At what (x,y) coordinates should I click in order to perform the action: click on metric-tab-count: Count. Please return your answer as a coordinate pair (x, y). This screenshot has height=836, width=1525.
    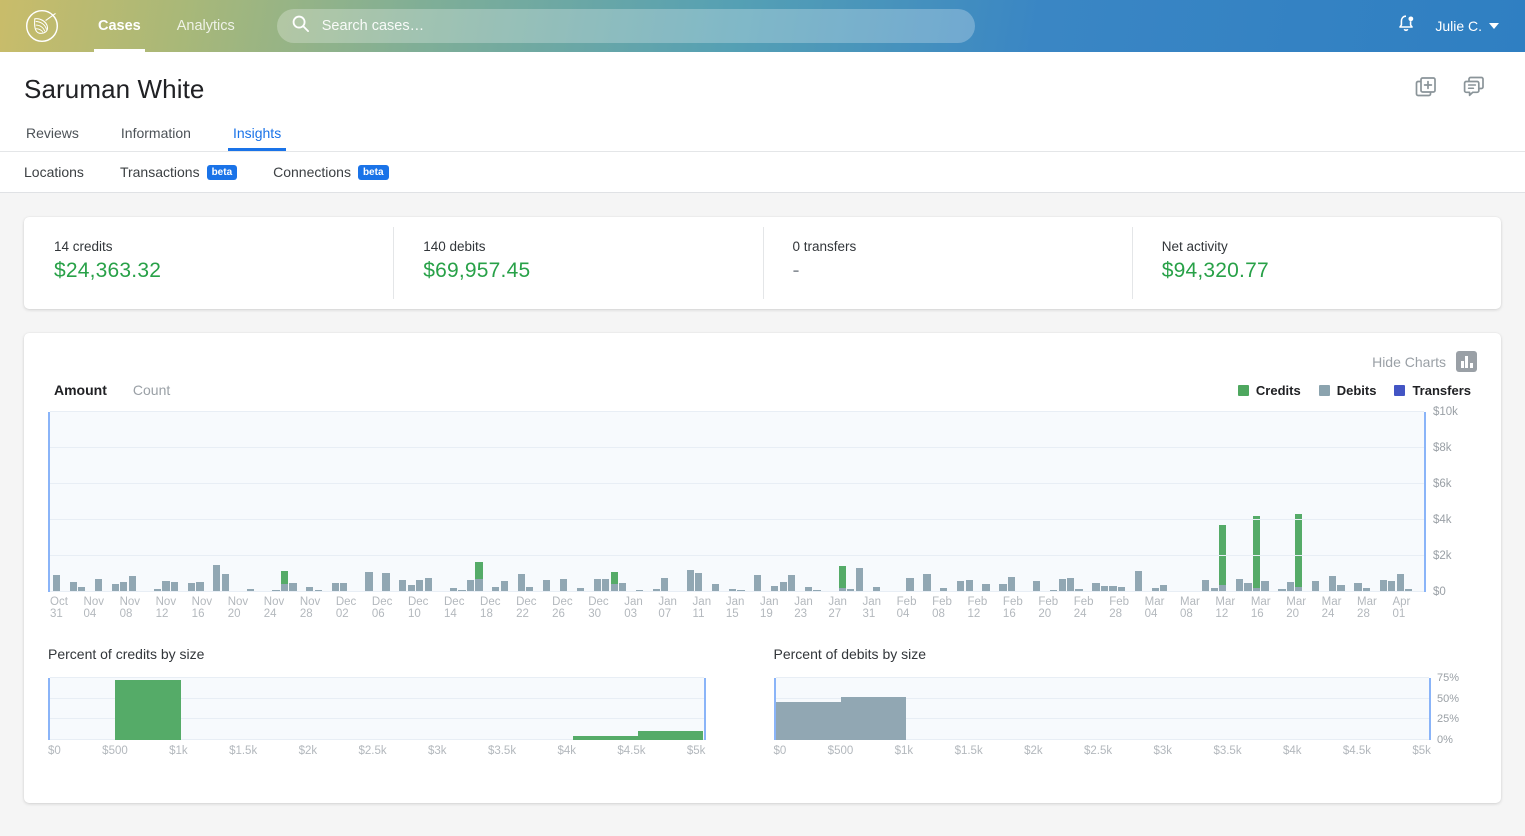
    Looking at the image, I should click on (151, 390).